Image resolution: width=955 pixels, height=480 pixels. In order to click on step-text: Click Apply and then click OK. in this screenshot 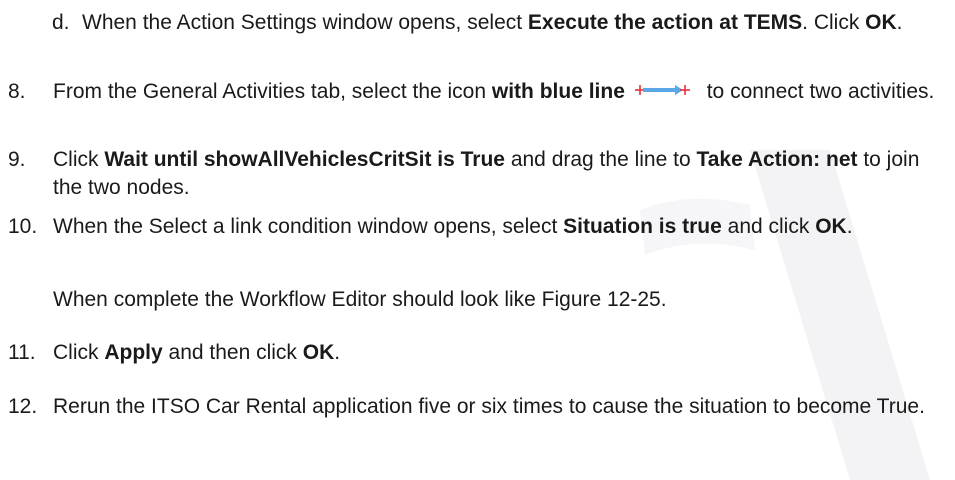, I will do `click(197, 352)`.